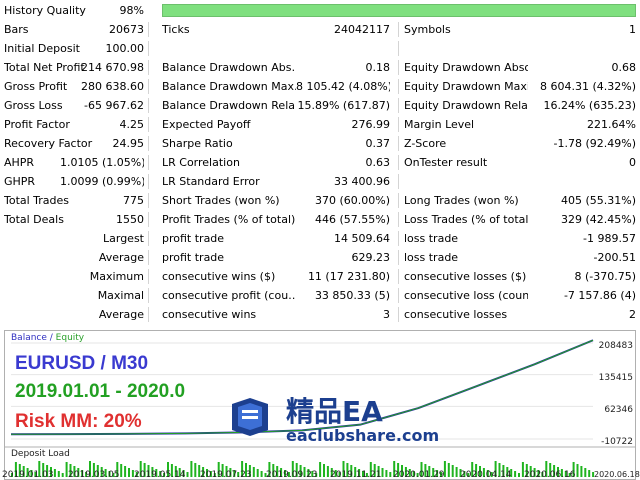  I want to click on stats-cell-r, so click(466, 181).